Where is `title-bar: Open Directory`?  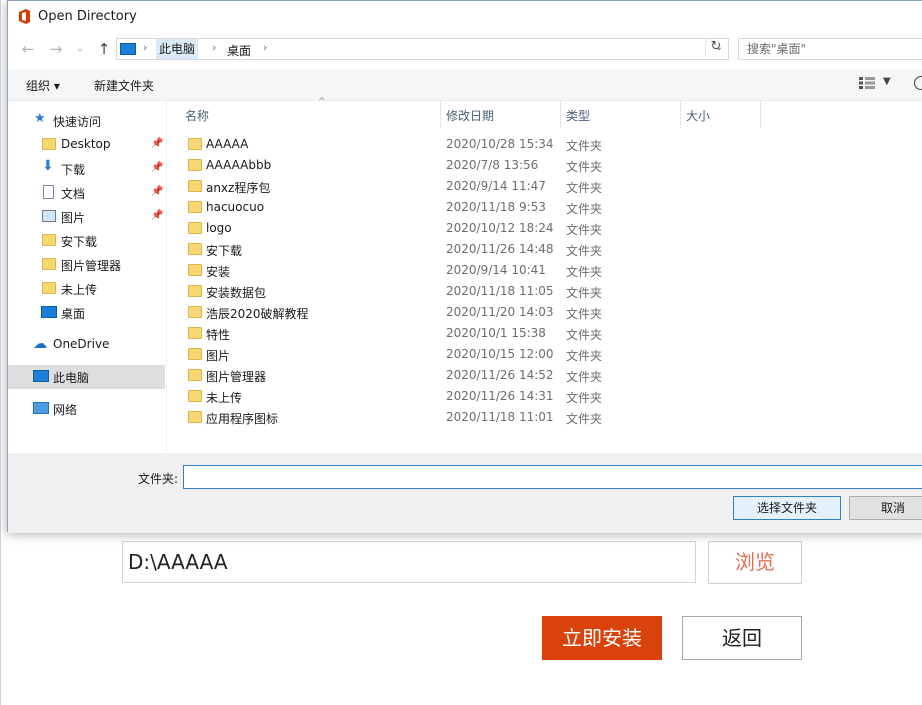
title-bar: Open Directory is located at coordinates (465, 17).